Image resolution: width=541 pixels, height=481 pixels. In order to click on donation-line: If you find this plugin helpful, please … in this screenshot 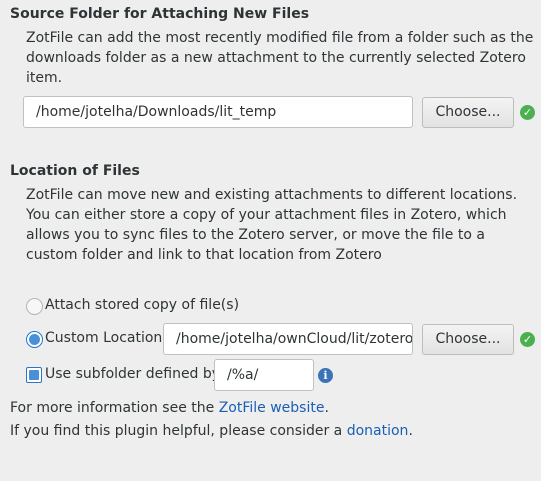, I will do `click(211, 431)`.